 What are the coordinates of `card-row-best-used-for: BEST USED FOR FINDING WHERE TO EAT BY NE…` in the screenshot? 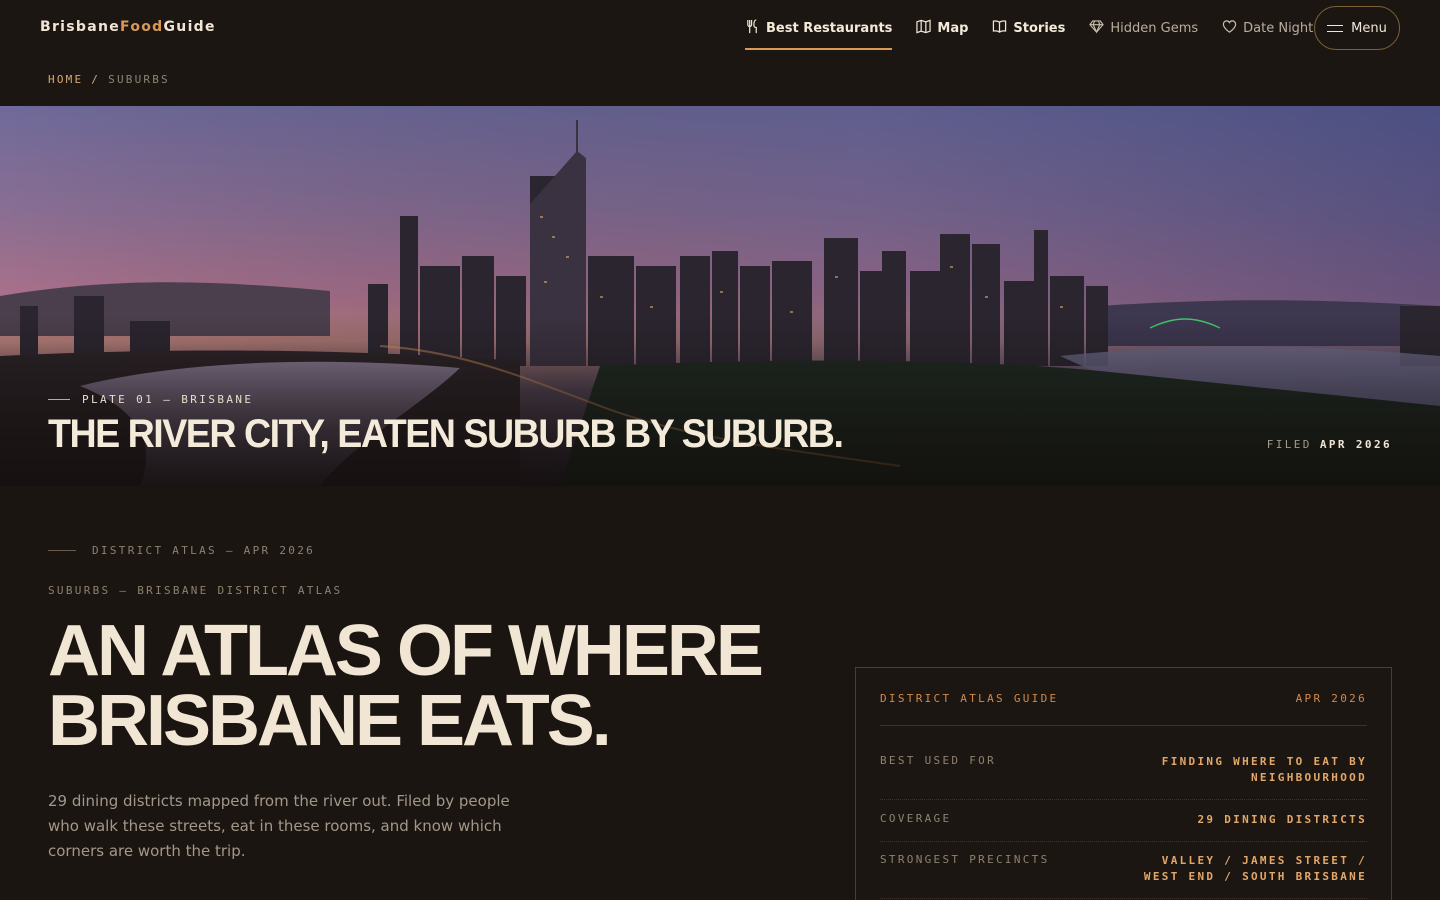 It's located at (1123, 777).